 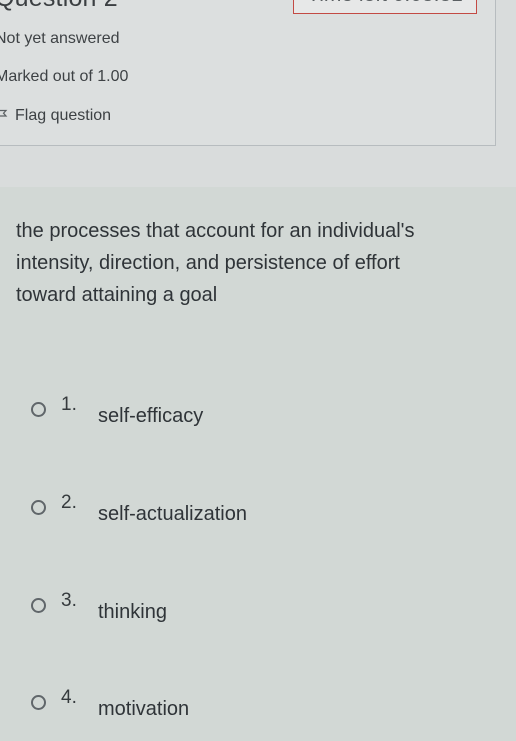 I want to click on answer-option-3: 3. thinking, so click(x=99, y=607).